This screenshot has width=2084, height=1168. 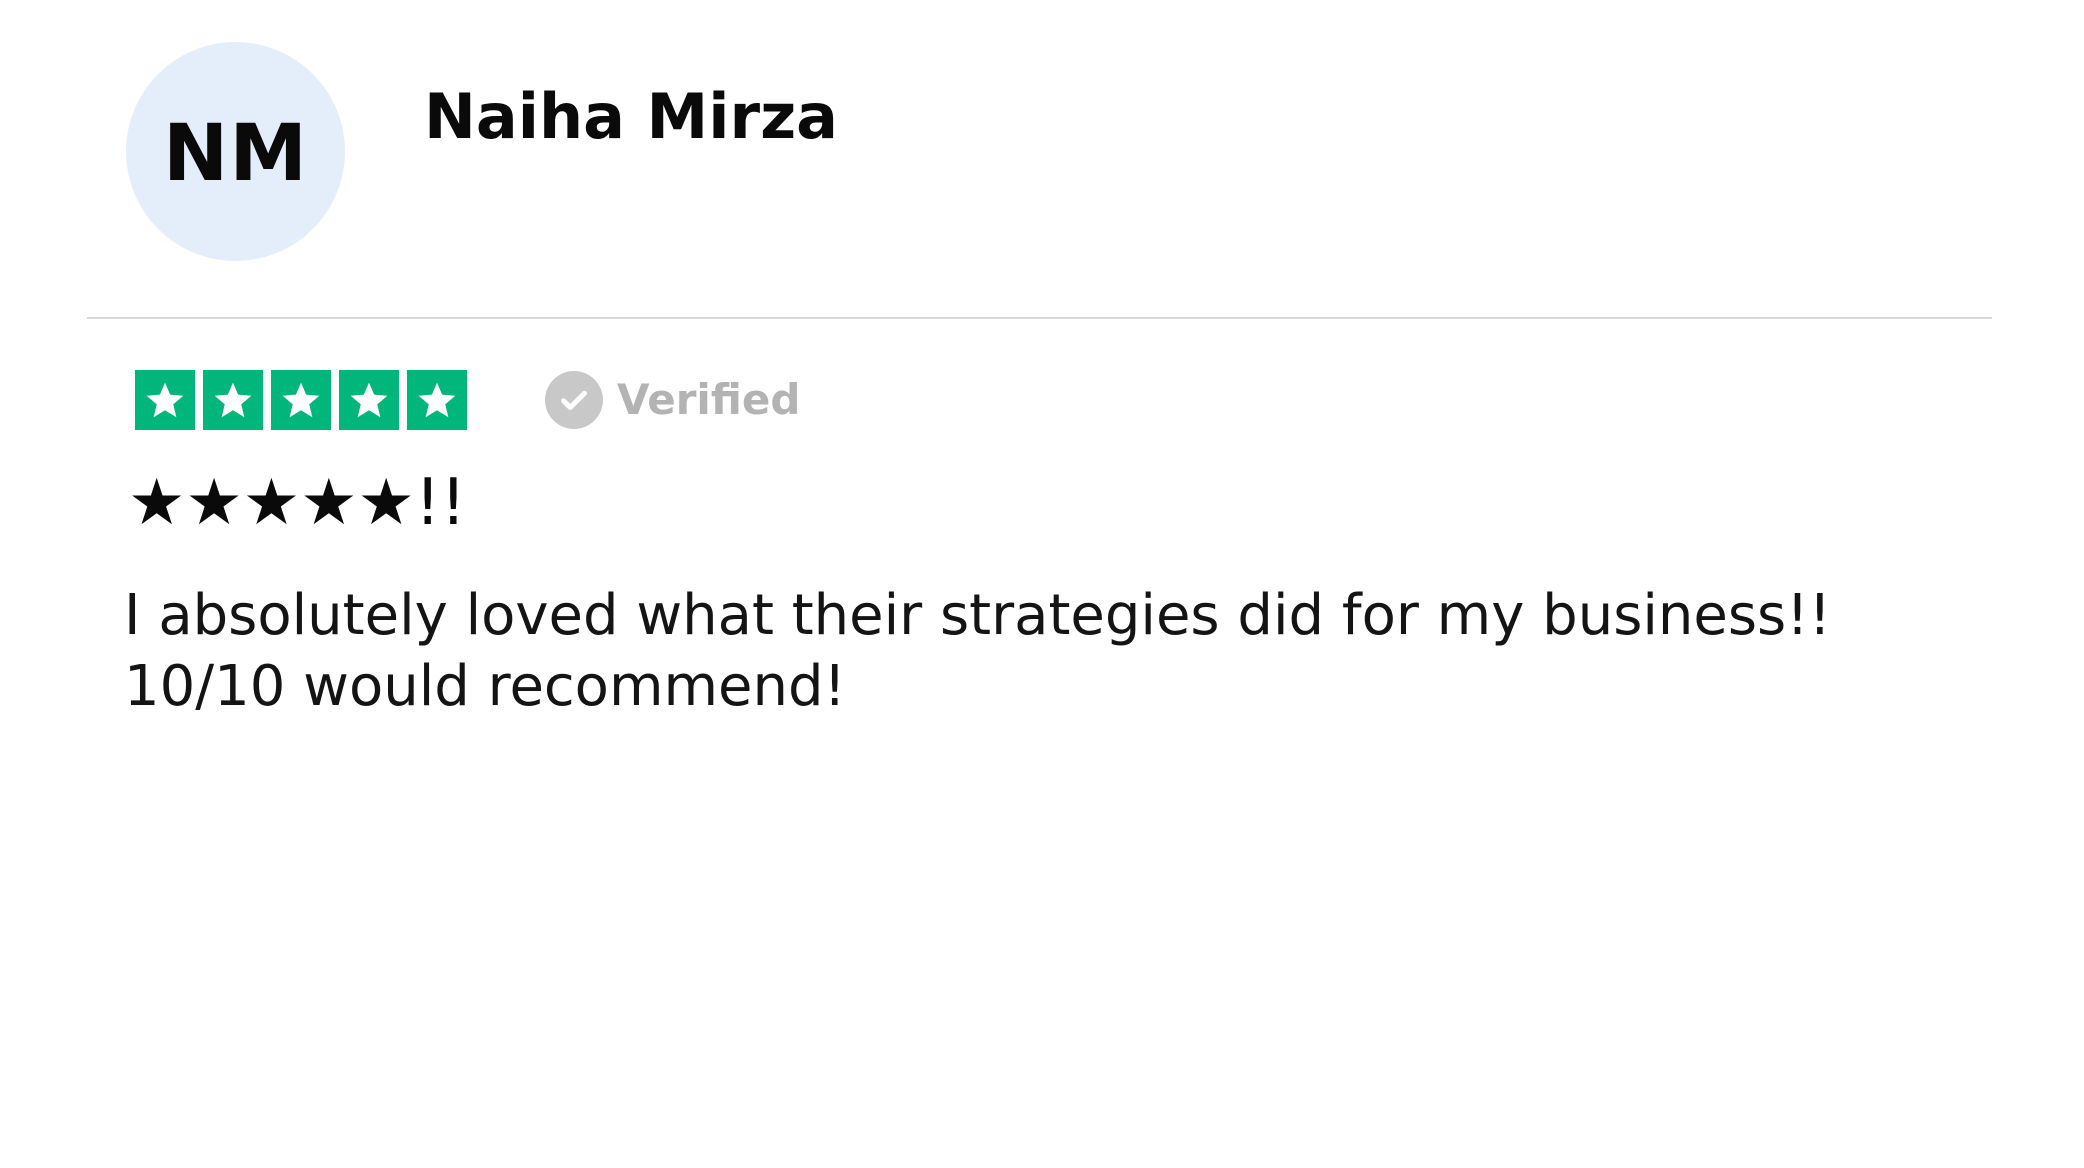 What do you see at coordinates (709, 399) in the screenshot?
I see `verified-label: Verified` at bounding box center [709, 399].